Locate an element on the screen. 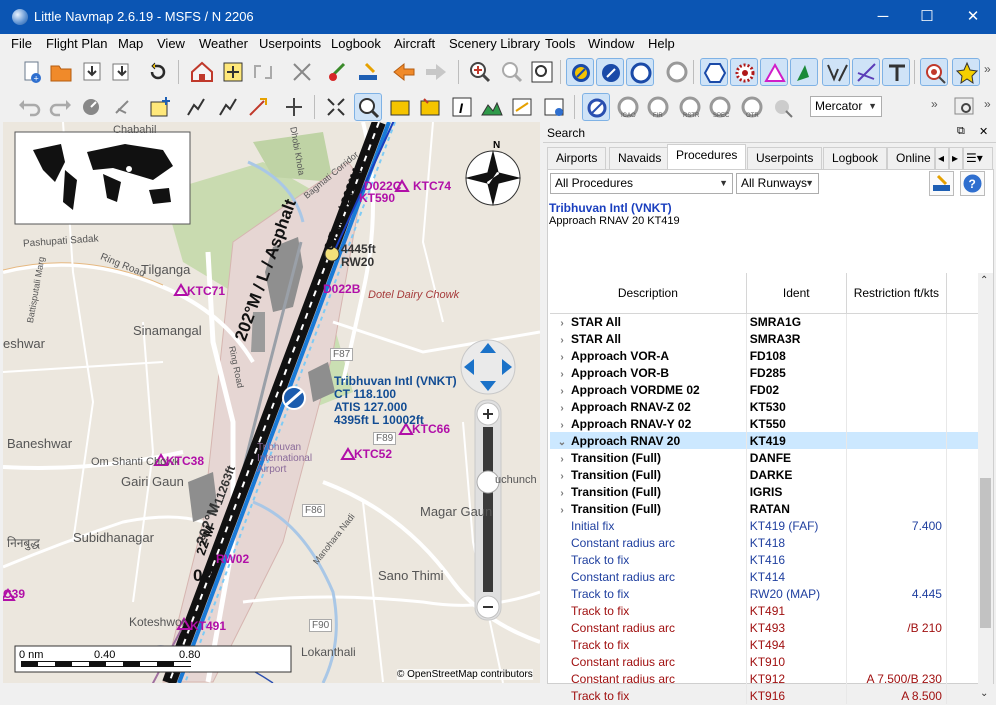  scroll-down-icon: ⌄ is located at coordinates (984, 693).